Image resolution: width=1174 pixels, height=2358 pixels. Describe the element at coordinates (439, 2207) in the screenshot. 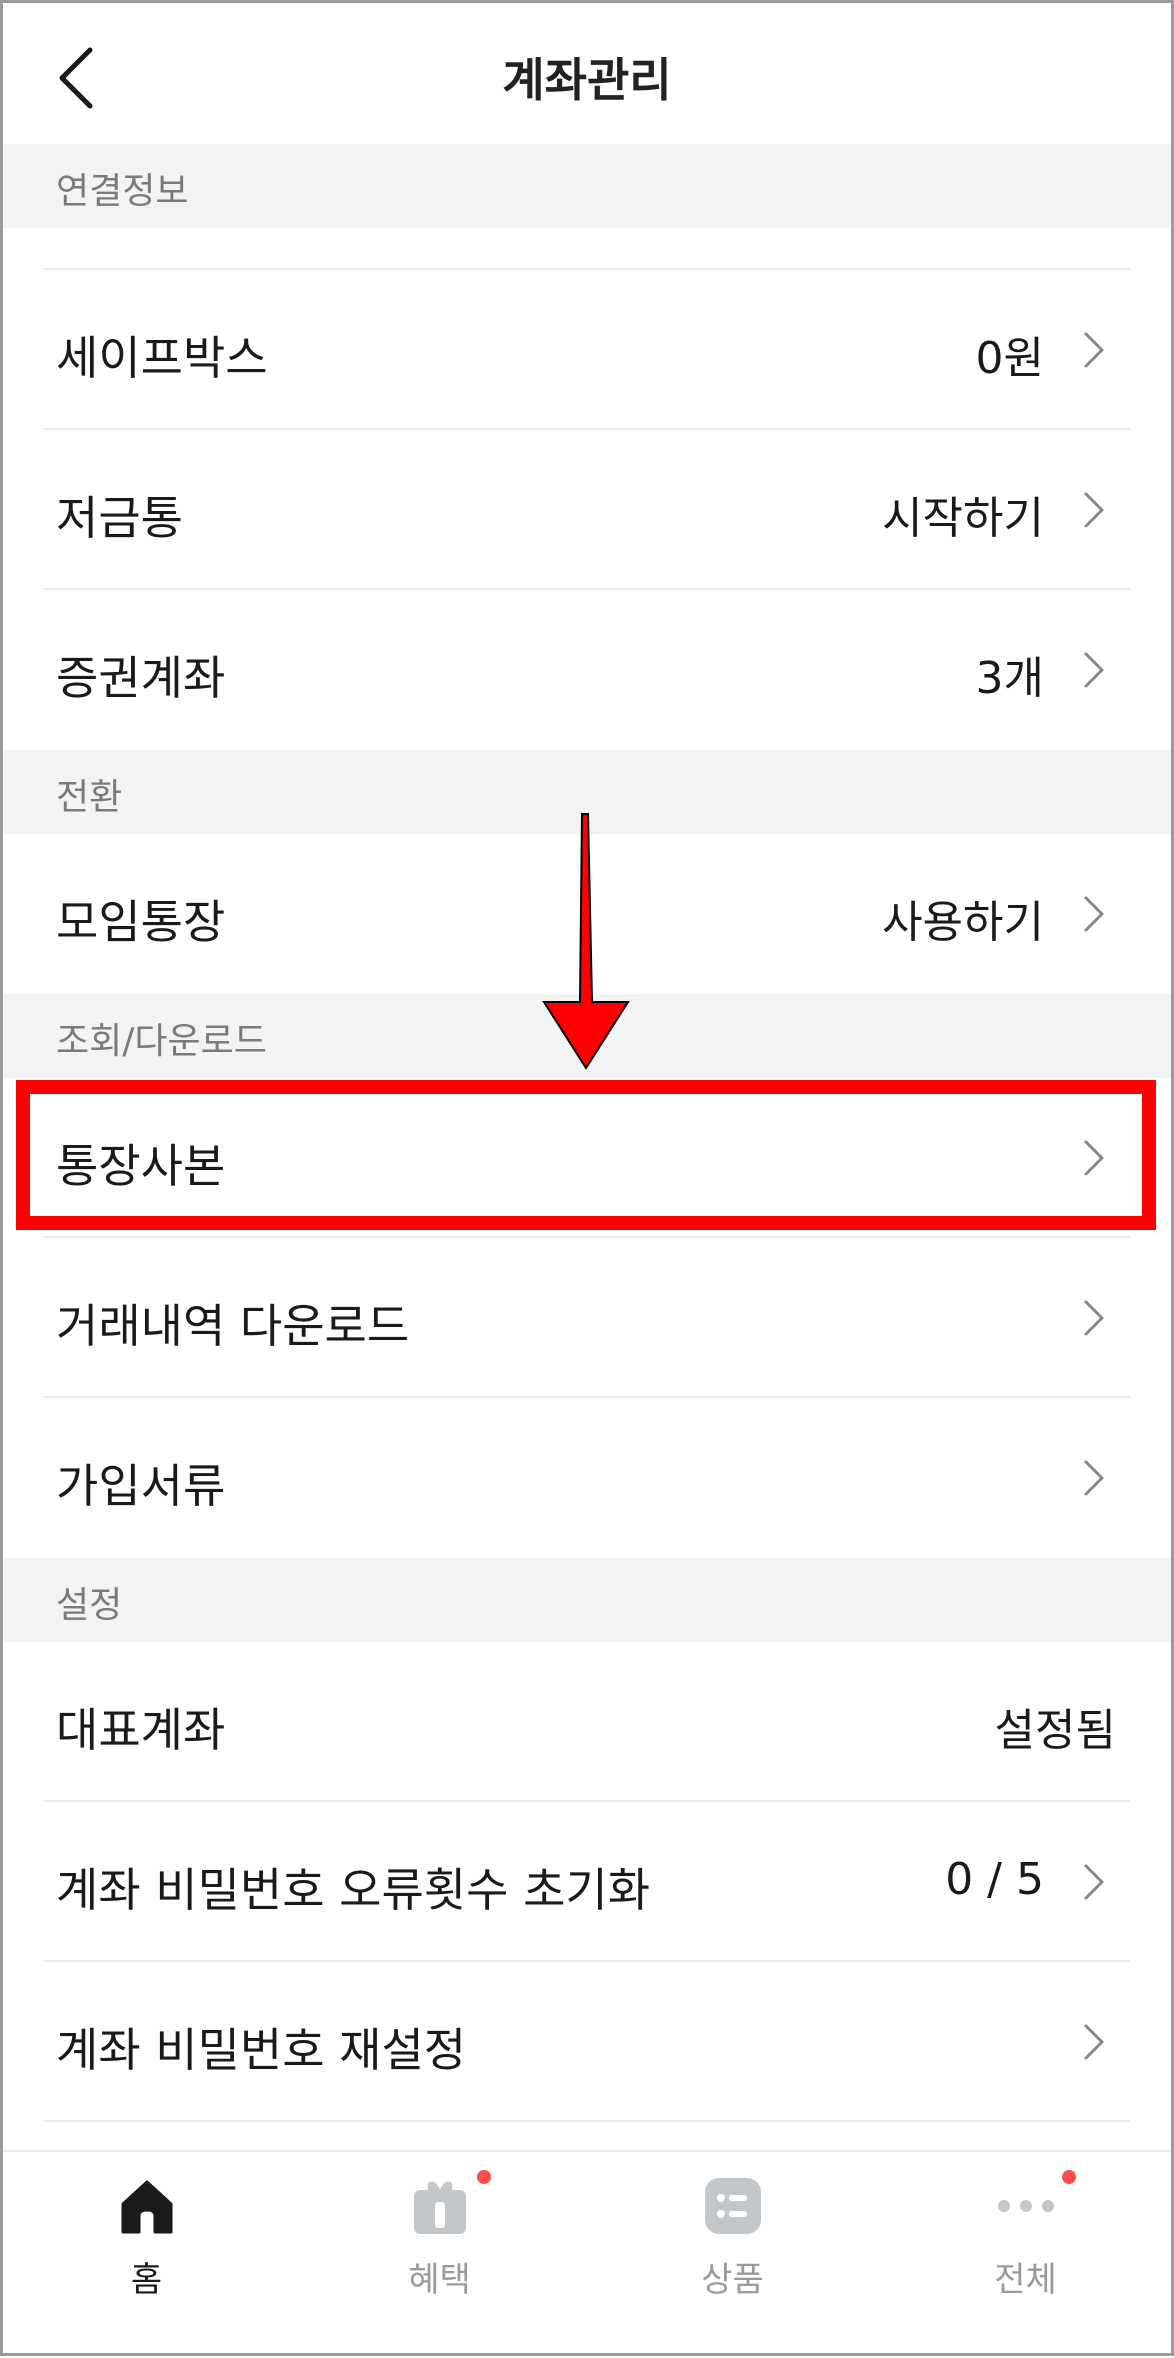

I see `gift-icon` at that location.